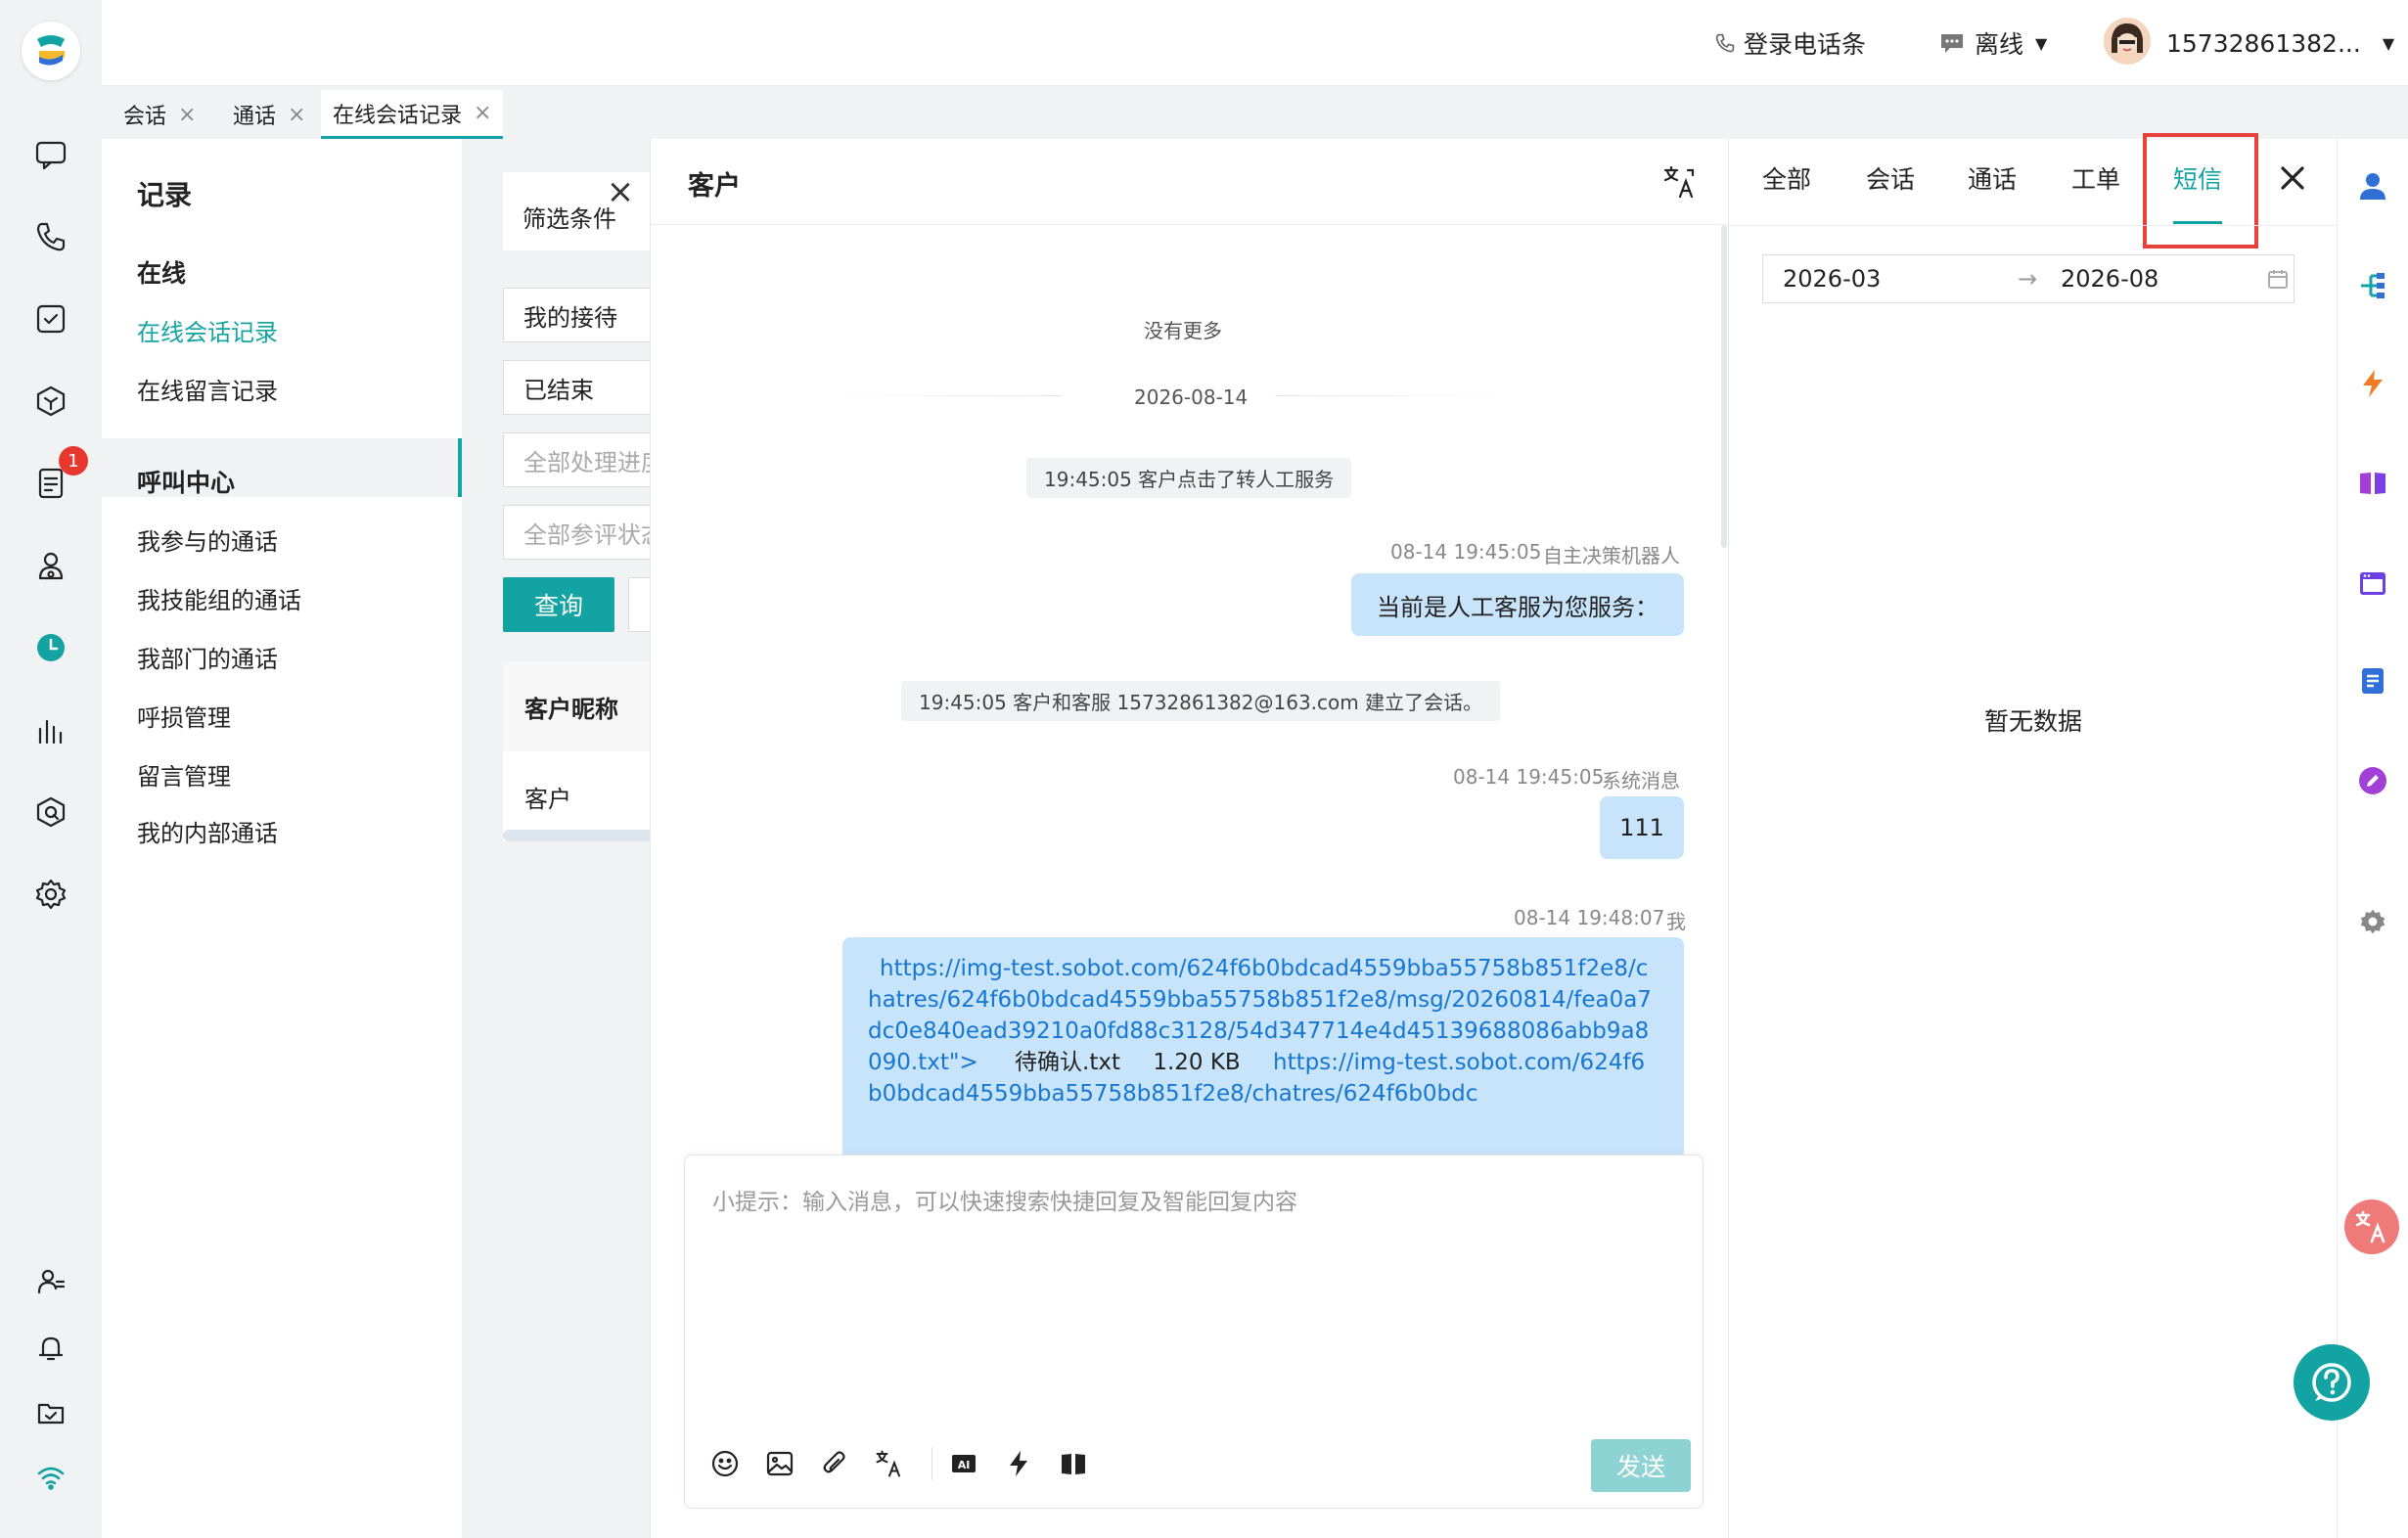 The height and width of the screenshot is (1538, 2408). I want to click on app-logo, so click(51, 51).